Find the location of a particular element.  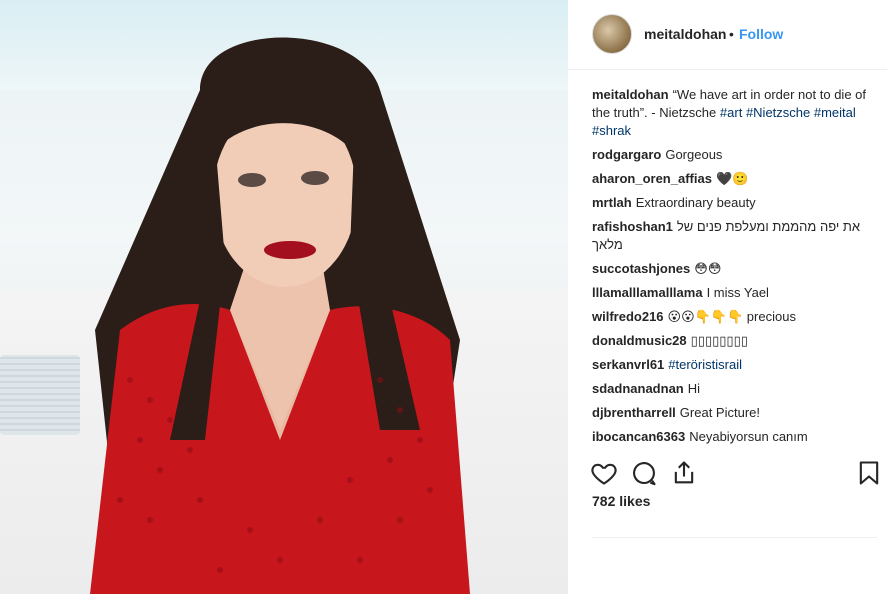

action-bar is located at coordinates (727, 473).